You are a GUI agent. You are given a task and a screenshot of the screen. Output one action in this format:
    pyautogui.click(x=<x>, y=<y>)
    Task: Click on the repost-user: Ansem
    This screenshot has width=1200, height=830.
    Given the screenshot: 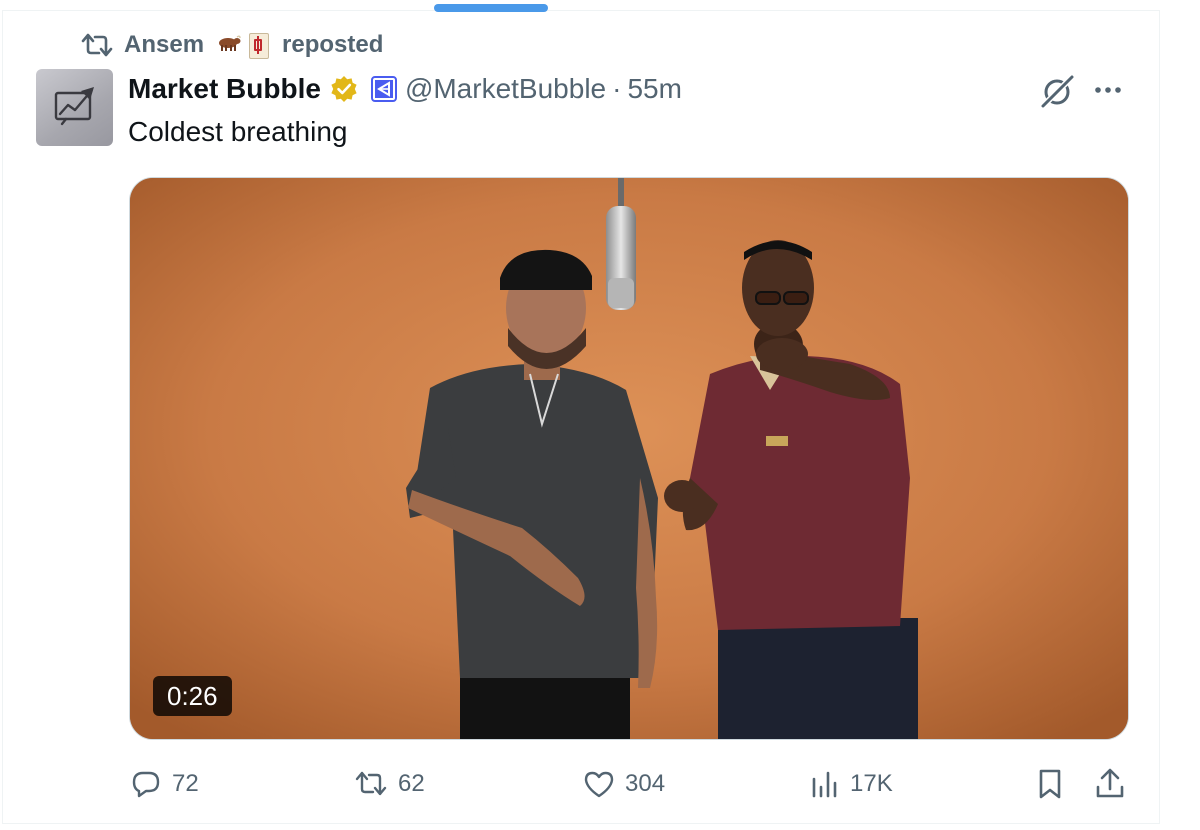 What is the action you would take?
    pyautogui.click(x=164, y=44)
    